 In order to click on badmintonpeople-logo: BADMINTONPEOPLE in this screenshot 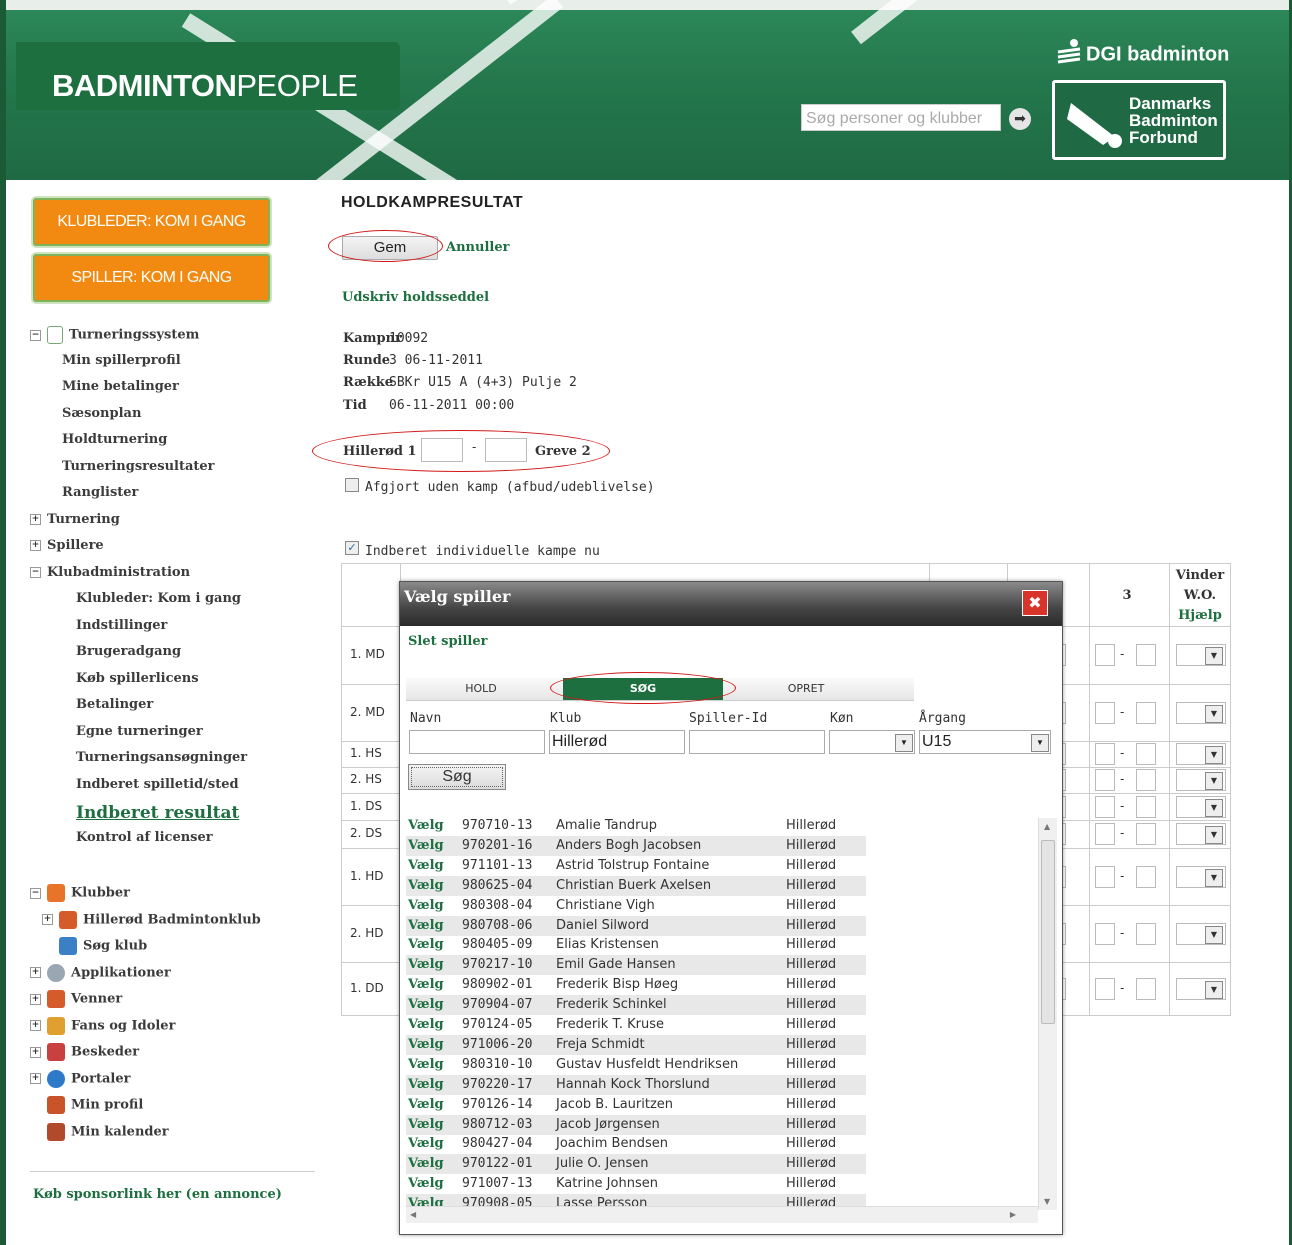, I will do `click(208, 76)`.